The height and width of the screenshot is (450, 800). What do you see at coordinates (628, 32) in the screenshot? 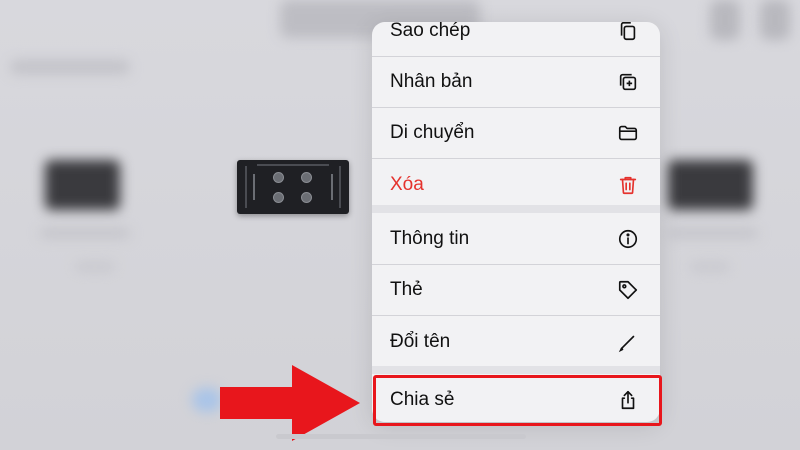
I see `copy-icon` at bounding box center [628, 32].